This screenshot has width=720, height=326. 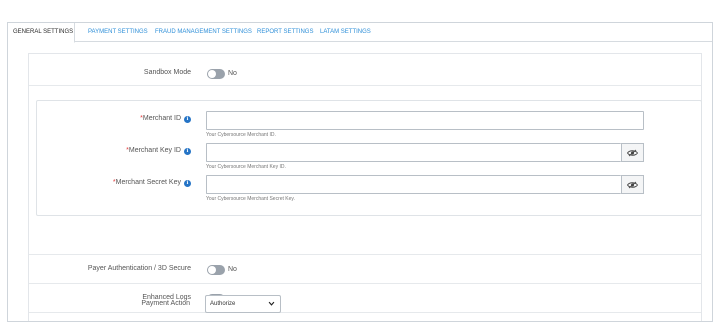 I want to click on merchant-secret-key-input, so click(x=413, y=184).